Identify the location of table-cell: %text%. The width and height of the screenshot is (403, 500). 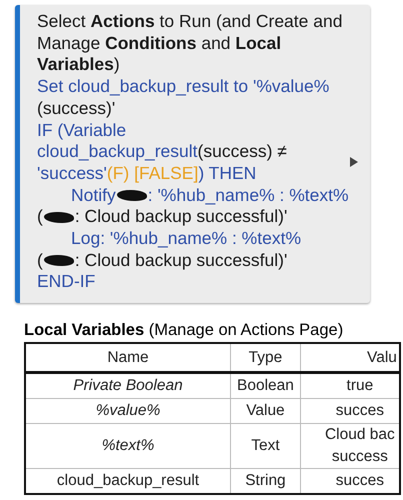
(127, 446).